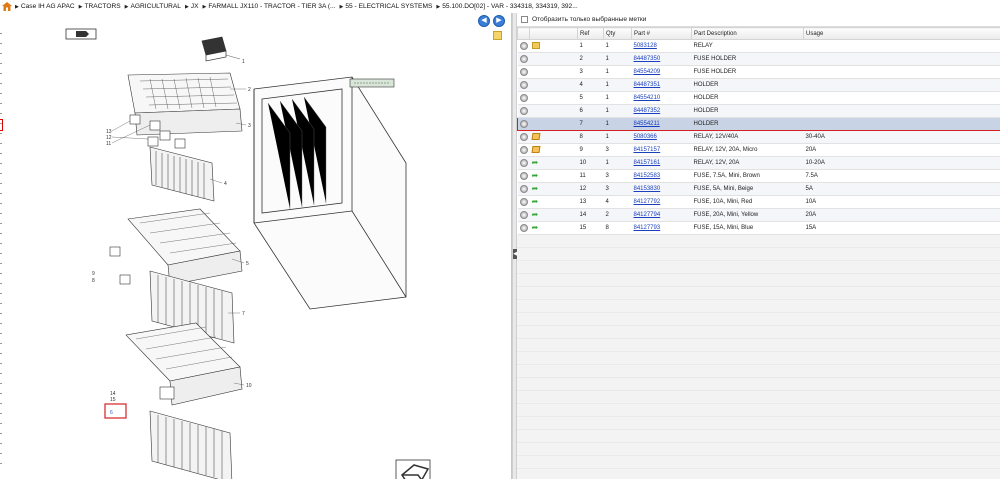  Describe the element at coordinates (645, 137) in the screenshot. I see `part-number-link: 5080366` at that location.